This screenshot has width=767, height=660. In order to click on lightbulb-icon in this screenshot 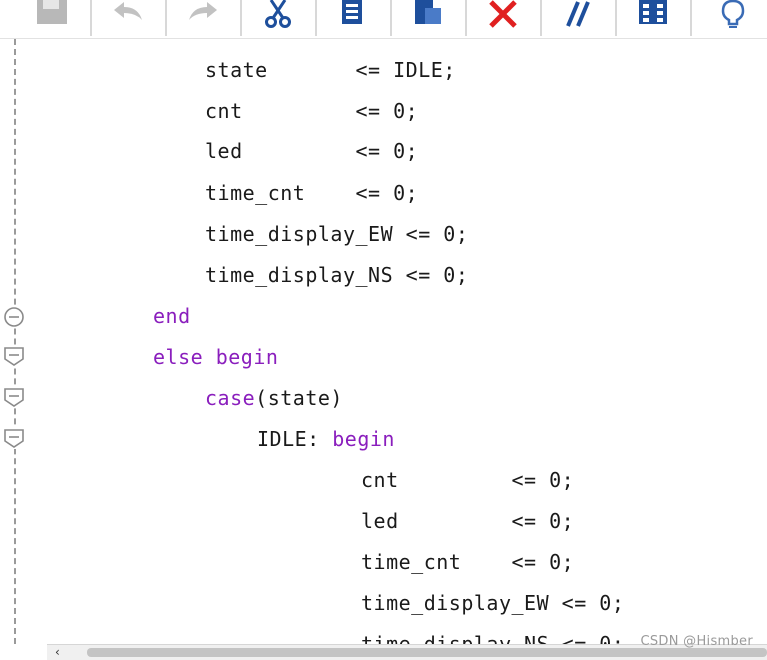, I will do `click(733, 14)`.